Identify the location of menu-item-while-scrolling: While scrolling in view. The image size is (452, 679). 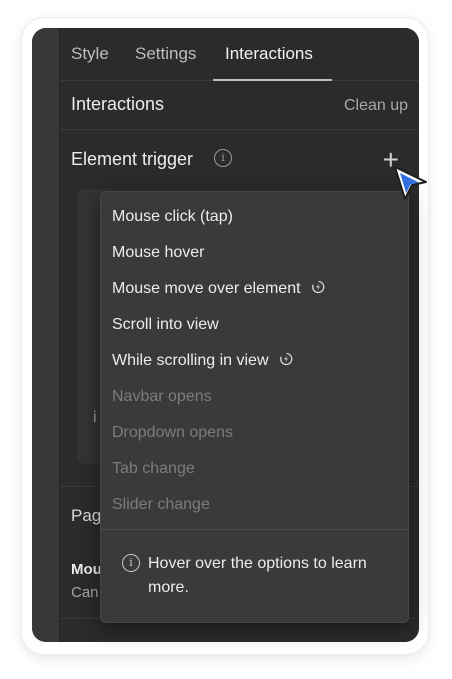
(202, 361).